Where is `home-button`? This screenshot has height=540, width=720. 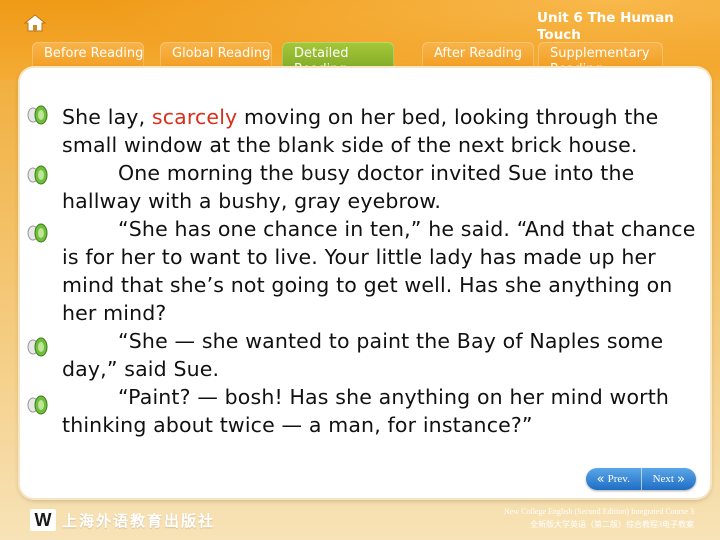
home-button is located at coordinates (35, 23).